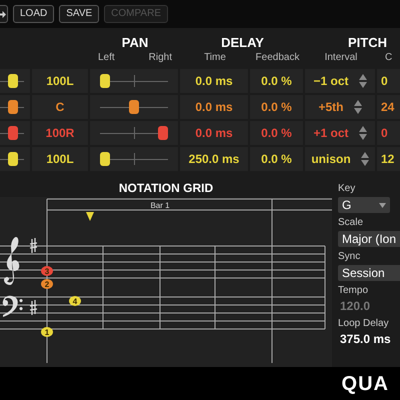 This screenshot has width=400, height=400. I want to click on table-cell: 24, so click(388, 107).